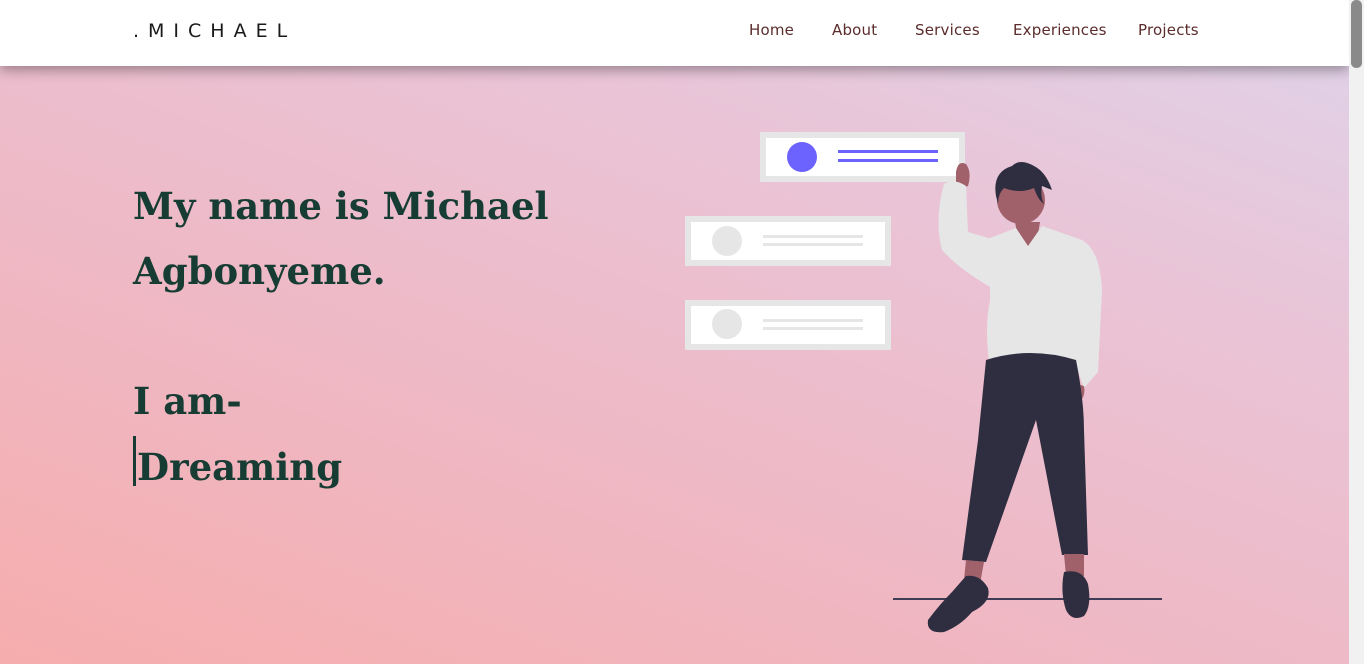 The image size is (1364, 664). What do you see at coordinates (1356, 332) in the screenshot?
I see `page-scrollbar` at bounding box center [1356, 332].